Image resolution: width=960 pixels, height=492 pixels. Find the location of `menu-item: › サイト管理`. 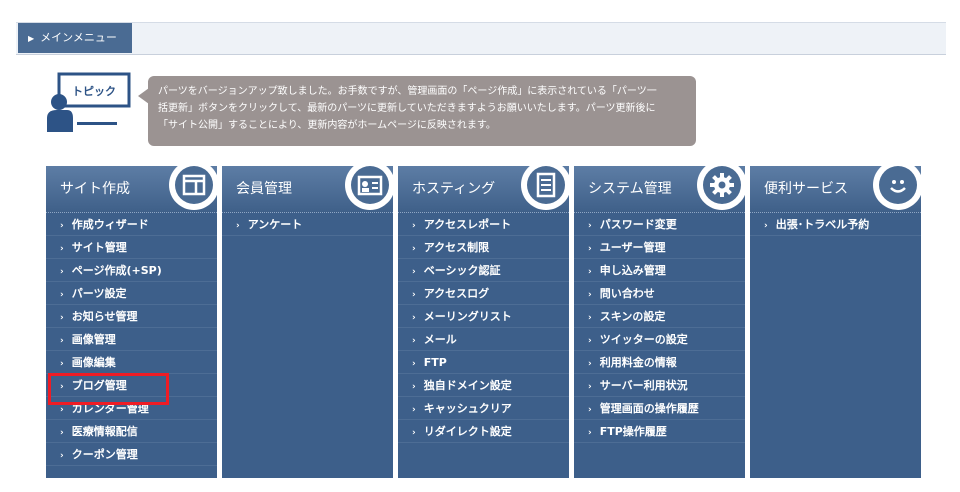

menu-item: › サイト管理 is located at coordinates (131, 247).